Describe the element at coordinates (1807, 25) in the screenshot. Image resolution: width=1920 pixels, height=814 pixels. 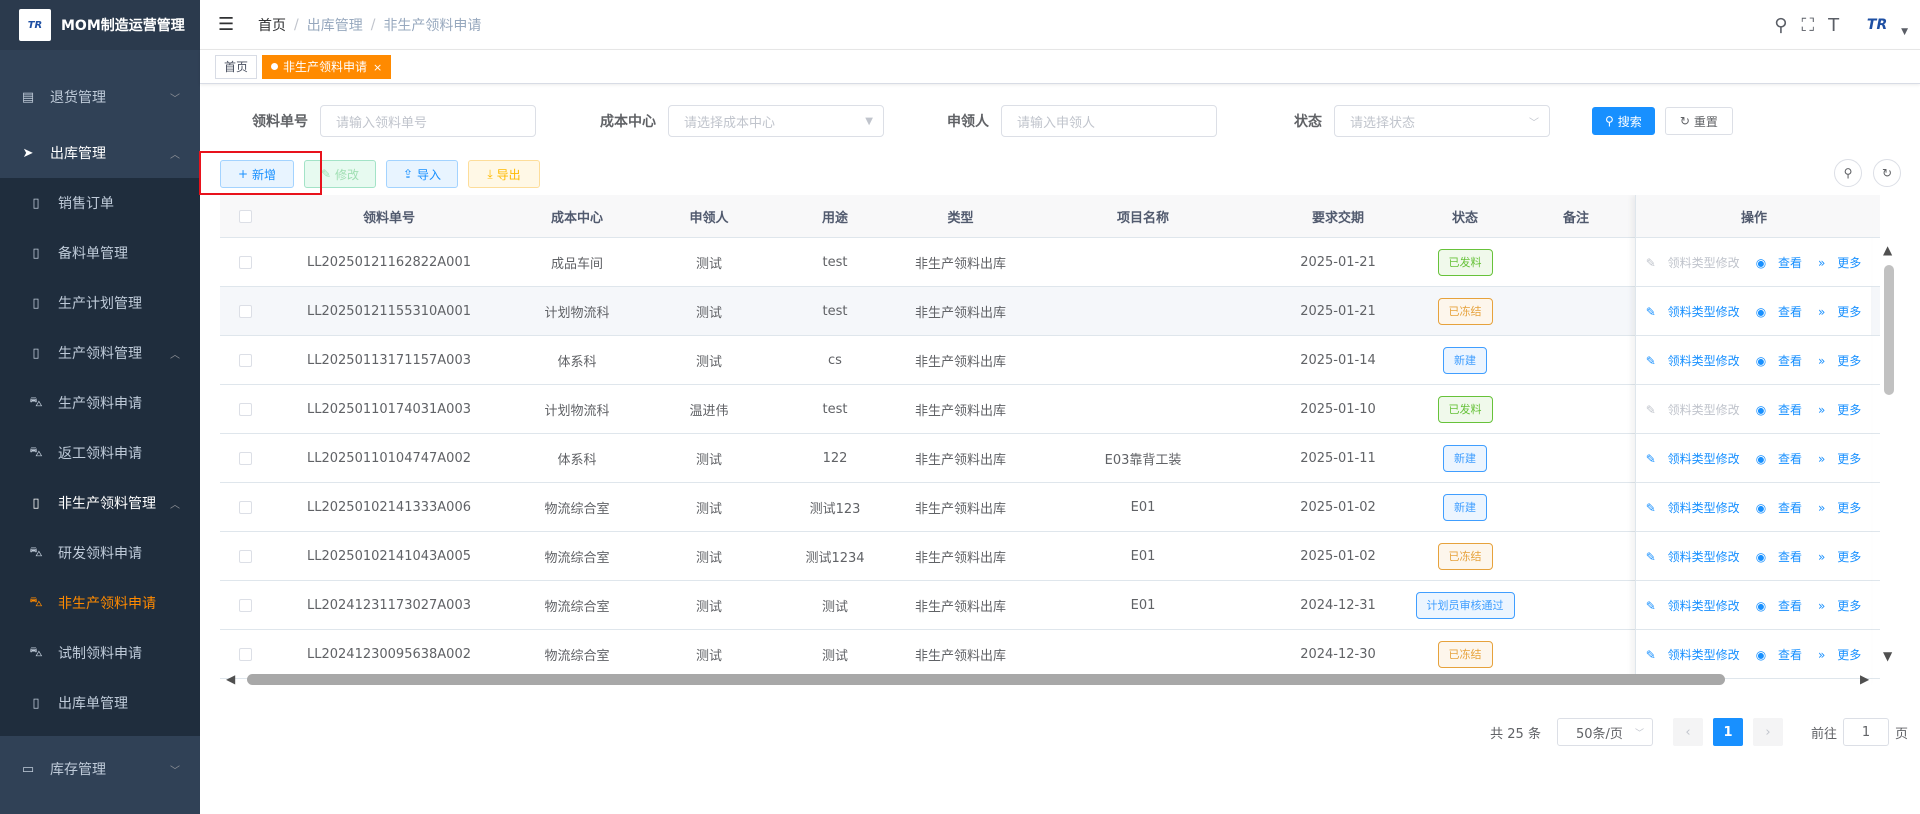
I see `fullscreen-icon: ⛶` at that location.